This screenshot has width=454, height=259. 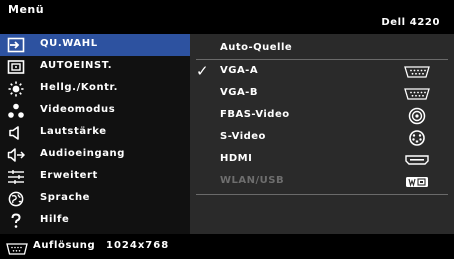 What do you see at coordinates (243, 136) in the screenshot?
I see `option-label: S-Video` at bounding box center [243, 136].